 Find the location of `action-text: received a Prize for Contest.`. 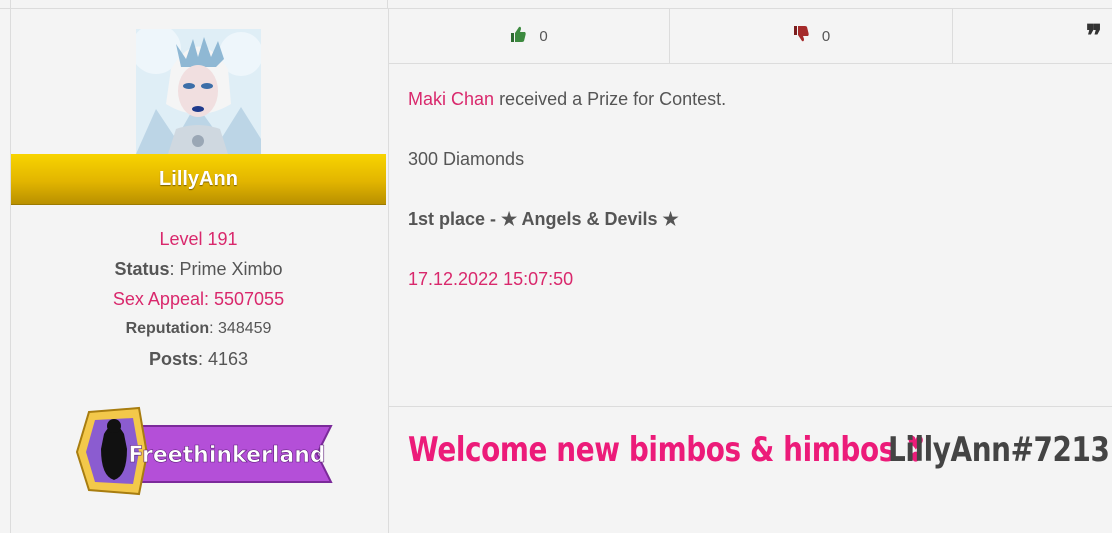

action-text: received a Prize for Contest. is located at coordinates (613, 99).